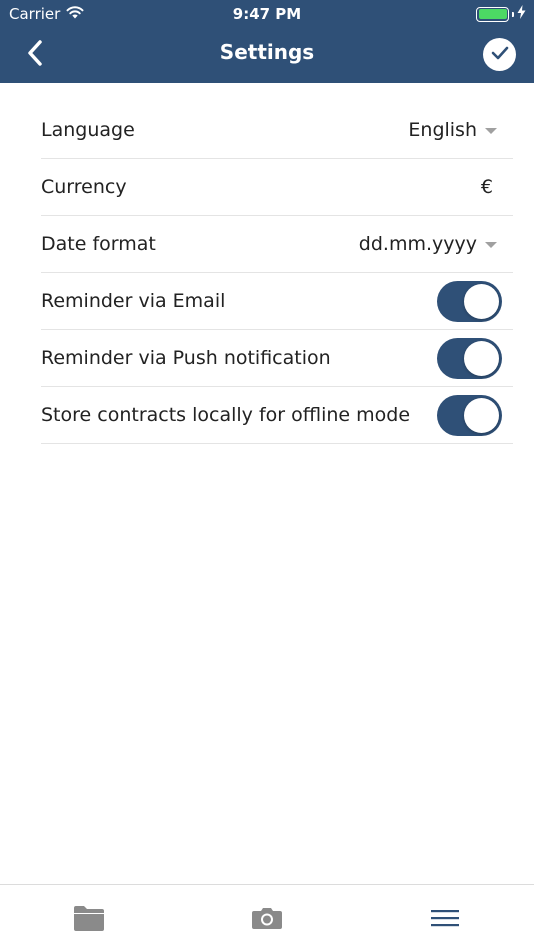 This screenshot has width=534, height=950. What do you see at coordinates (513, 14) in the screenshot?
I see `battery-cap` at bounding box center [513, 14].